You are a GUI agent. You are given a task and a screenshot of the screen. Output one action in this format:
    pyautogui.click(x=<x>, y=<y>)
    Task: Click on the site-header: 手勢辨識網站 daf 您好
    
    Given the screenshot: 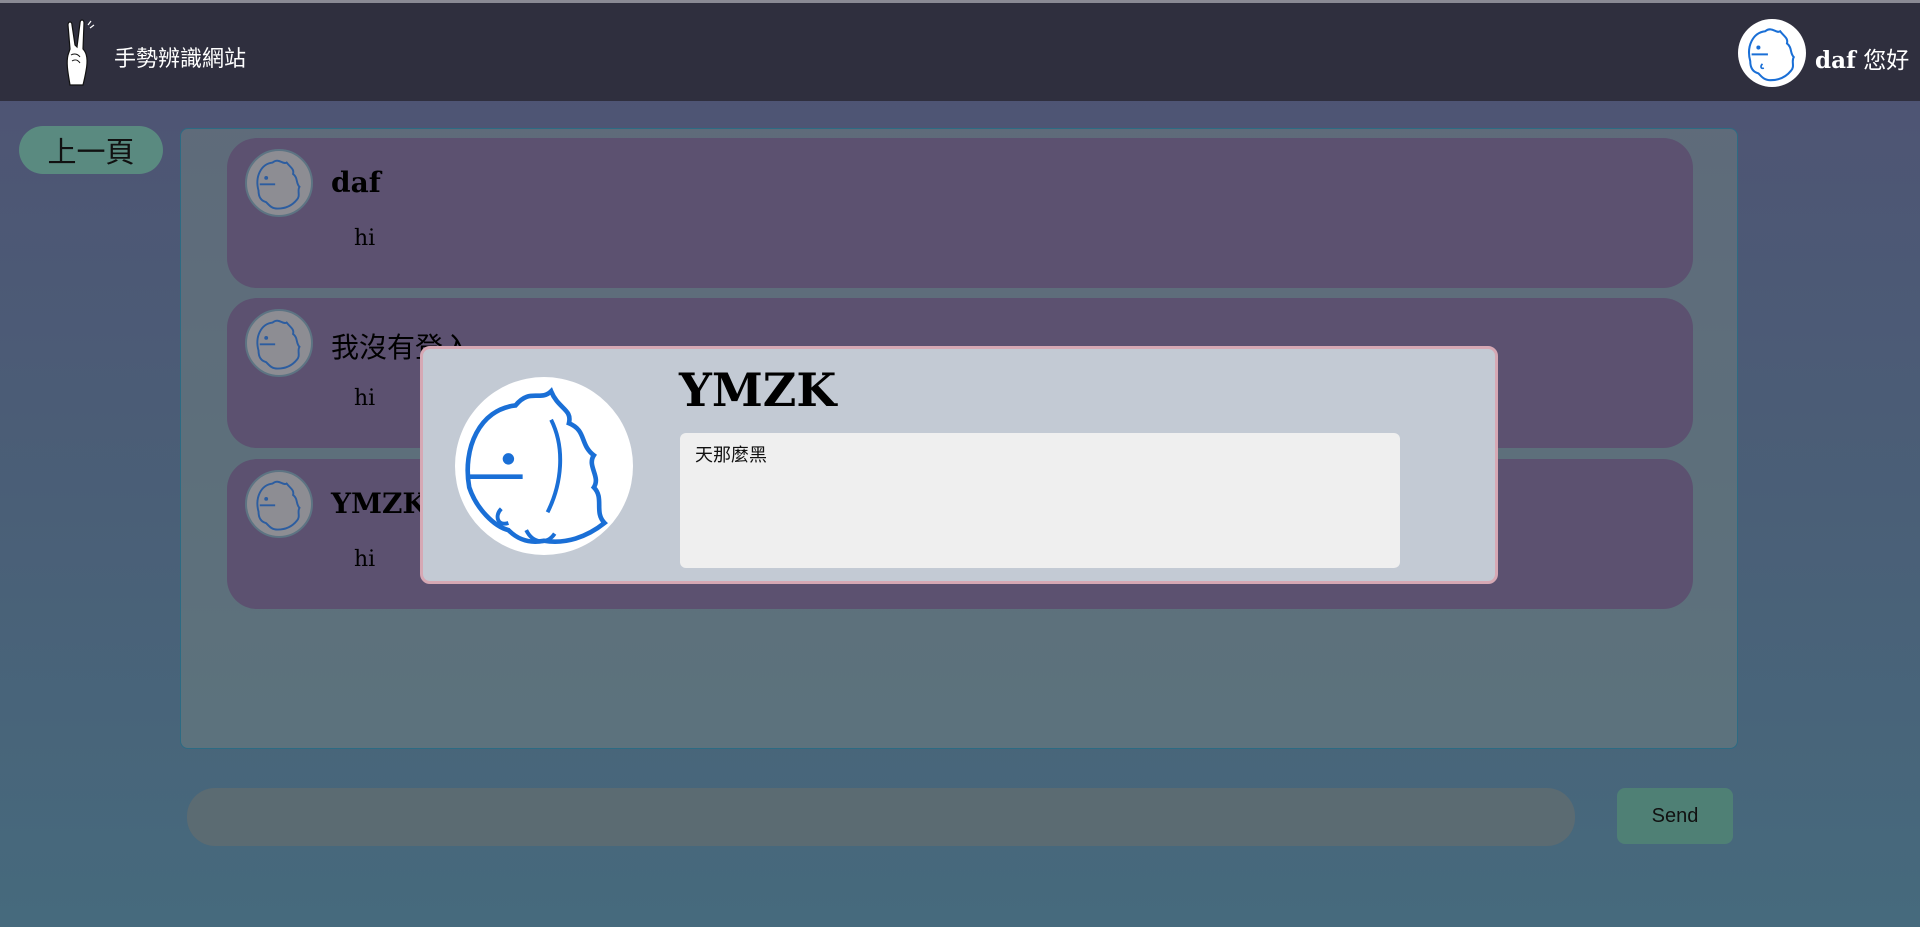 What is the action you would take?
    pyautogui.click(x=960, y=52)
    